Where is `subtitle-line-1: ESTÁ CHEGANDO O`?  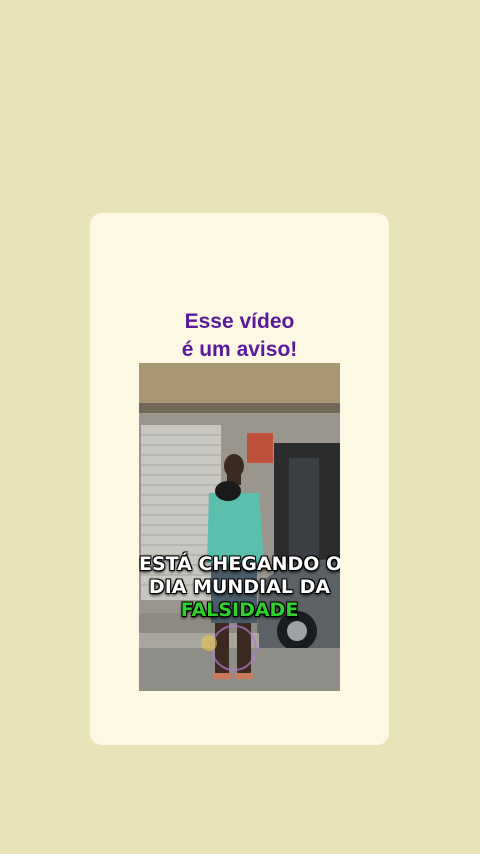
subtitle-line-1: ESTÁ CHEGANDO O is located at coordinates (239, 564).